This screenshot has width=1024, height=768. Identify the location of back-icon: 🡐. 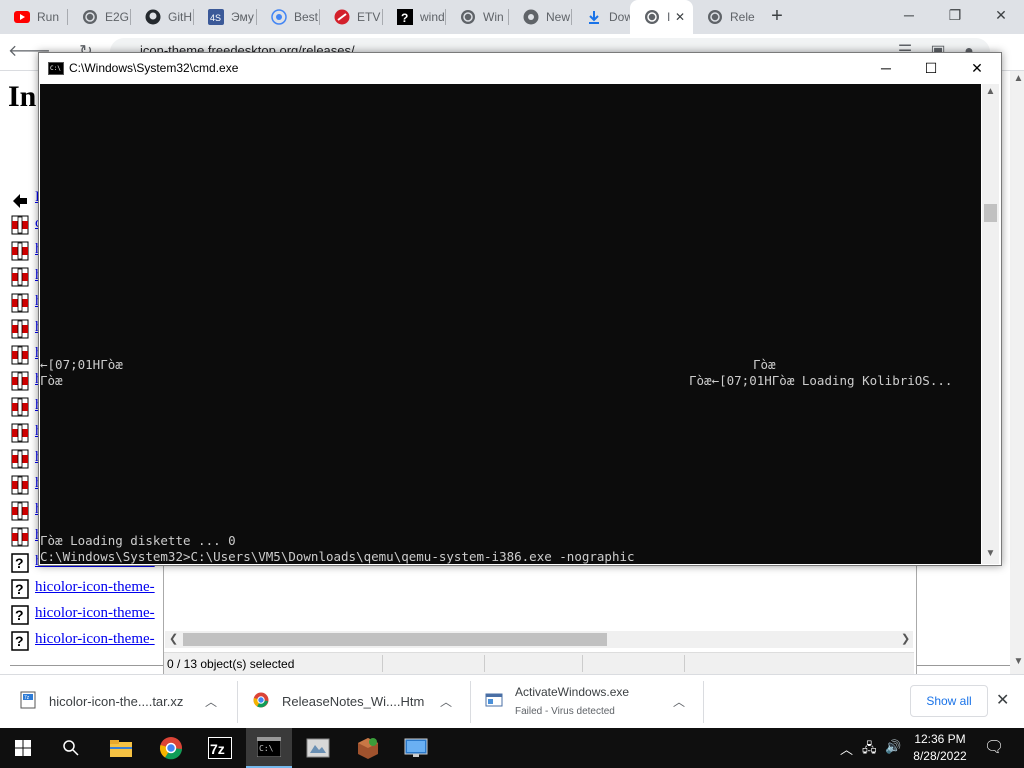
(29, 52).